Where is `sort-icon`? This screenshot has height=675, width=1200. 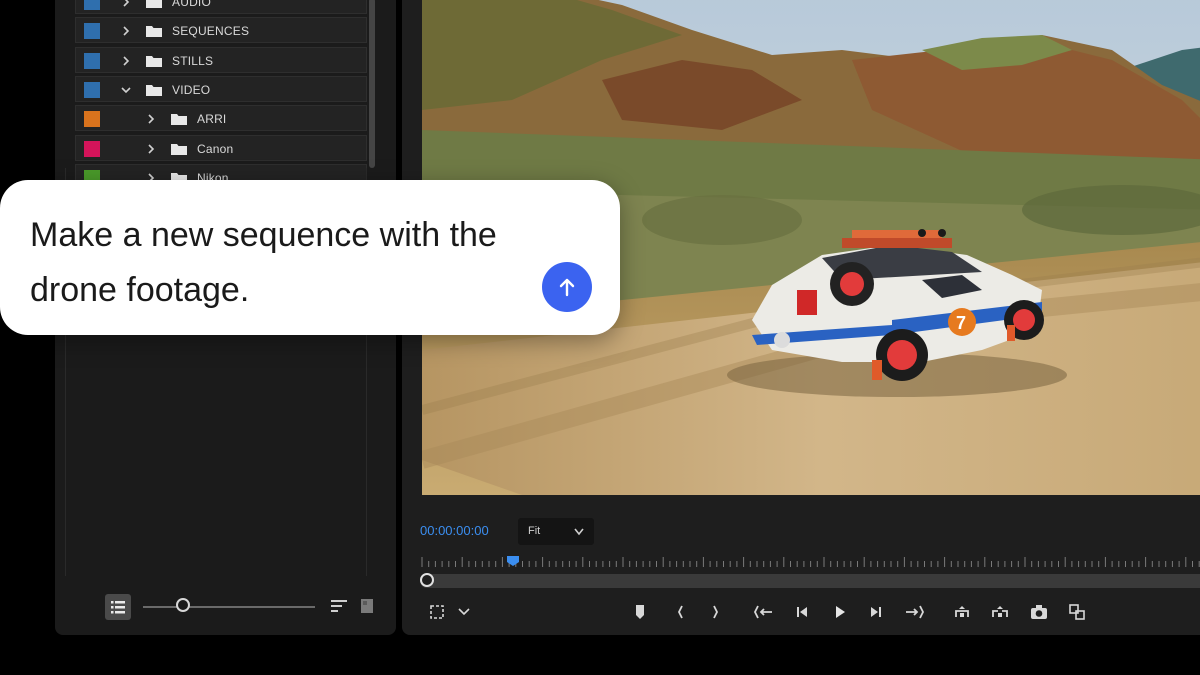
sort-icon is located at coordinates (339, 606).